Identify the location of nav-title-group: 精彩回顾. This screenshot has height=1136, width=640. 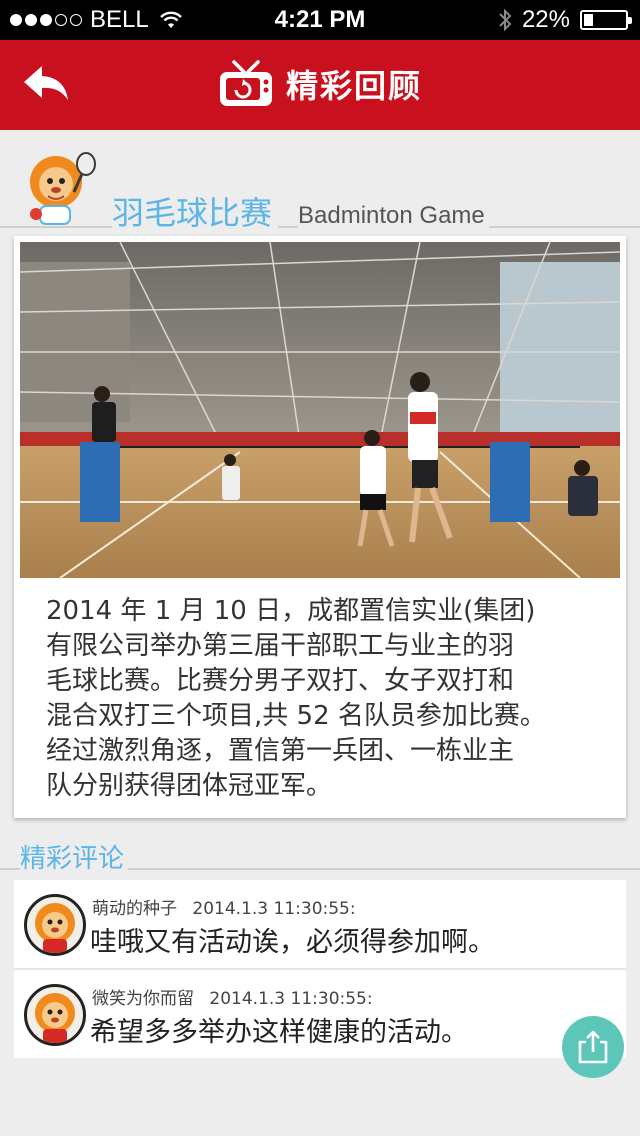
(320, 84).